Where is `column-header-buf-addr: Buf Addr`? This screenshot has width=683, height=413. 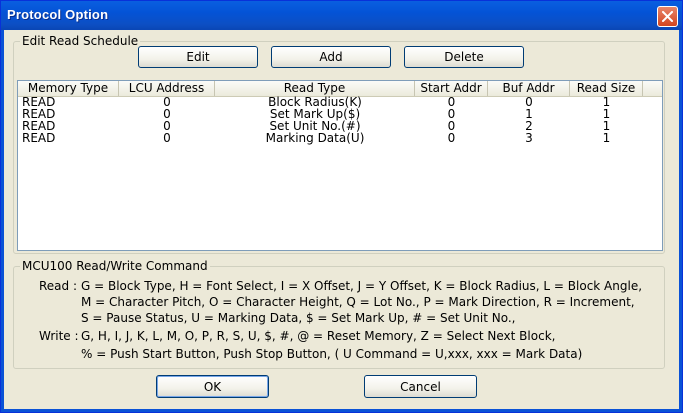 column-header-buf-addr: Buf Addr is located at coordinates (529, 88).